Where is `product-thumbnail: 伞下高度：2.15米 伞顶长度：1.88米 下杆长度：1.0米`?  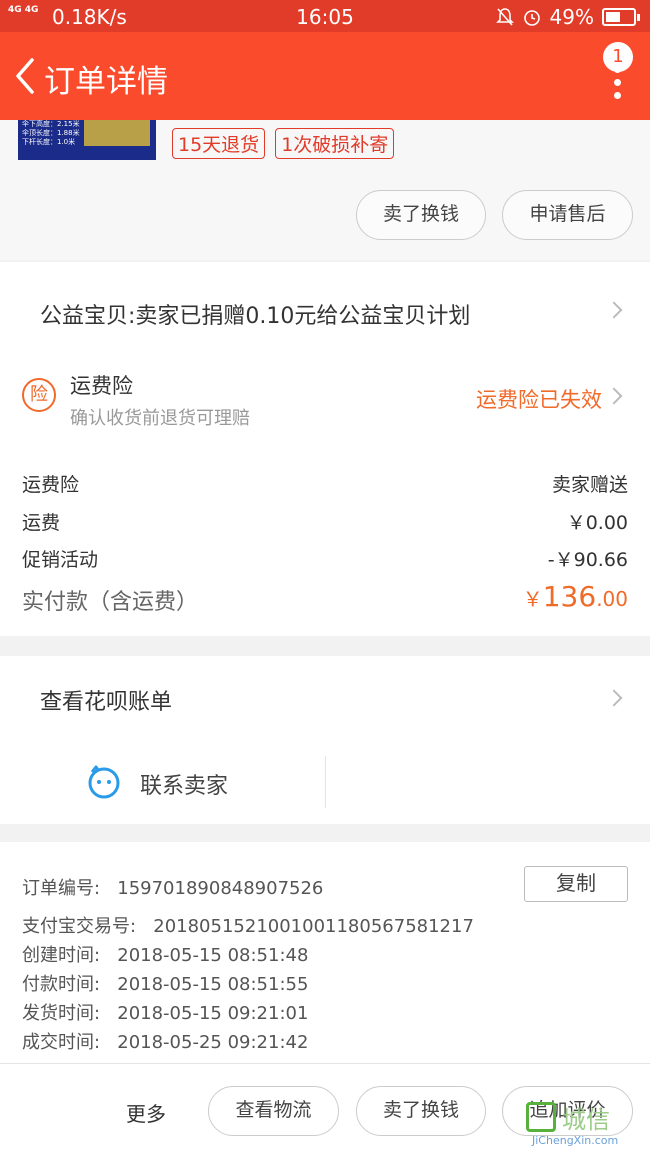
product-thumbnail: 伞下高度：2.15米 伞顶长度：1.88米 下杆长度：1.0米 is located at coordinates (87, 140).